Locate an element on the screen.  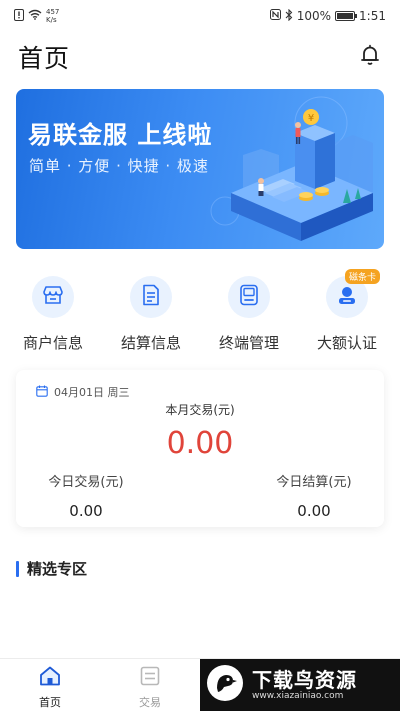
today-settlement: 今日结算(元) 0.00 is located at coordinates (314, 495).